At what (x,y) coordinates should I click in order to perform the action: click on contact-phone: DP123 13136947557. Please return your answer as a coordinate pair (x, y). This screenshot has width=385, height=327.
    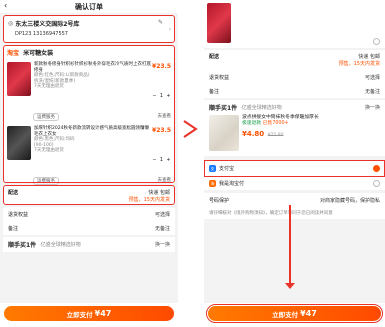
    Looking at the image, I should click on (41, 34).